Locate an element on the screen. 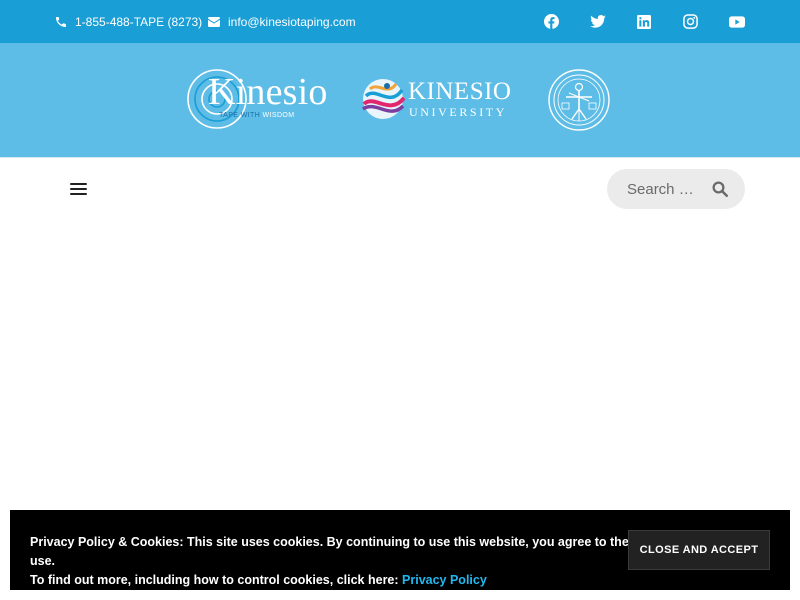  email-contact: info@kinesiotaping.com is located at coordinates (282, 21).